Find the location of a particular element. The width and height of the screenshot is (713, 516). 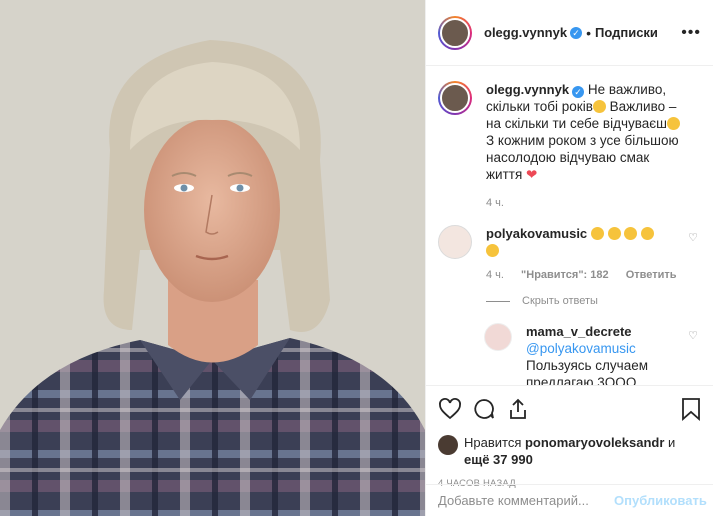

author-username: olegg.vynnyk is located at coordinates (525, 32).